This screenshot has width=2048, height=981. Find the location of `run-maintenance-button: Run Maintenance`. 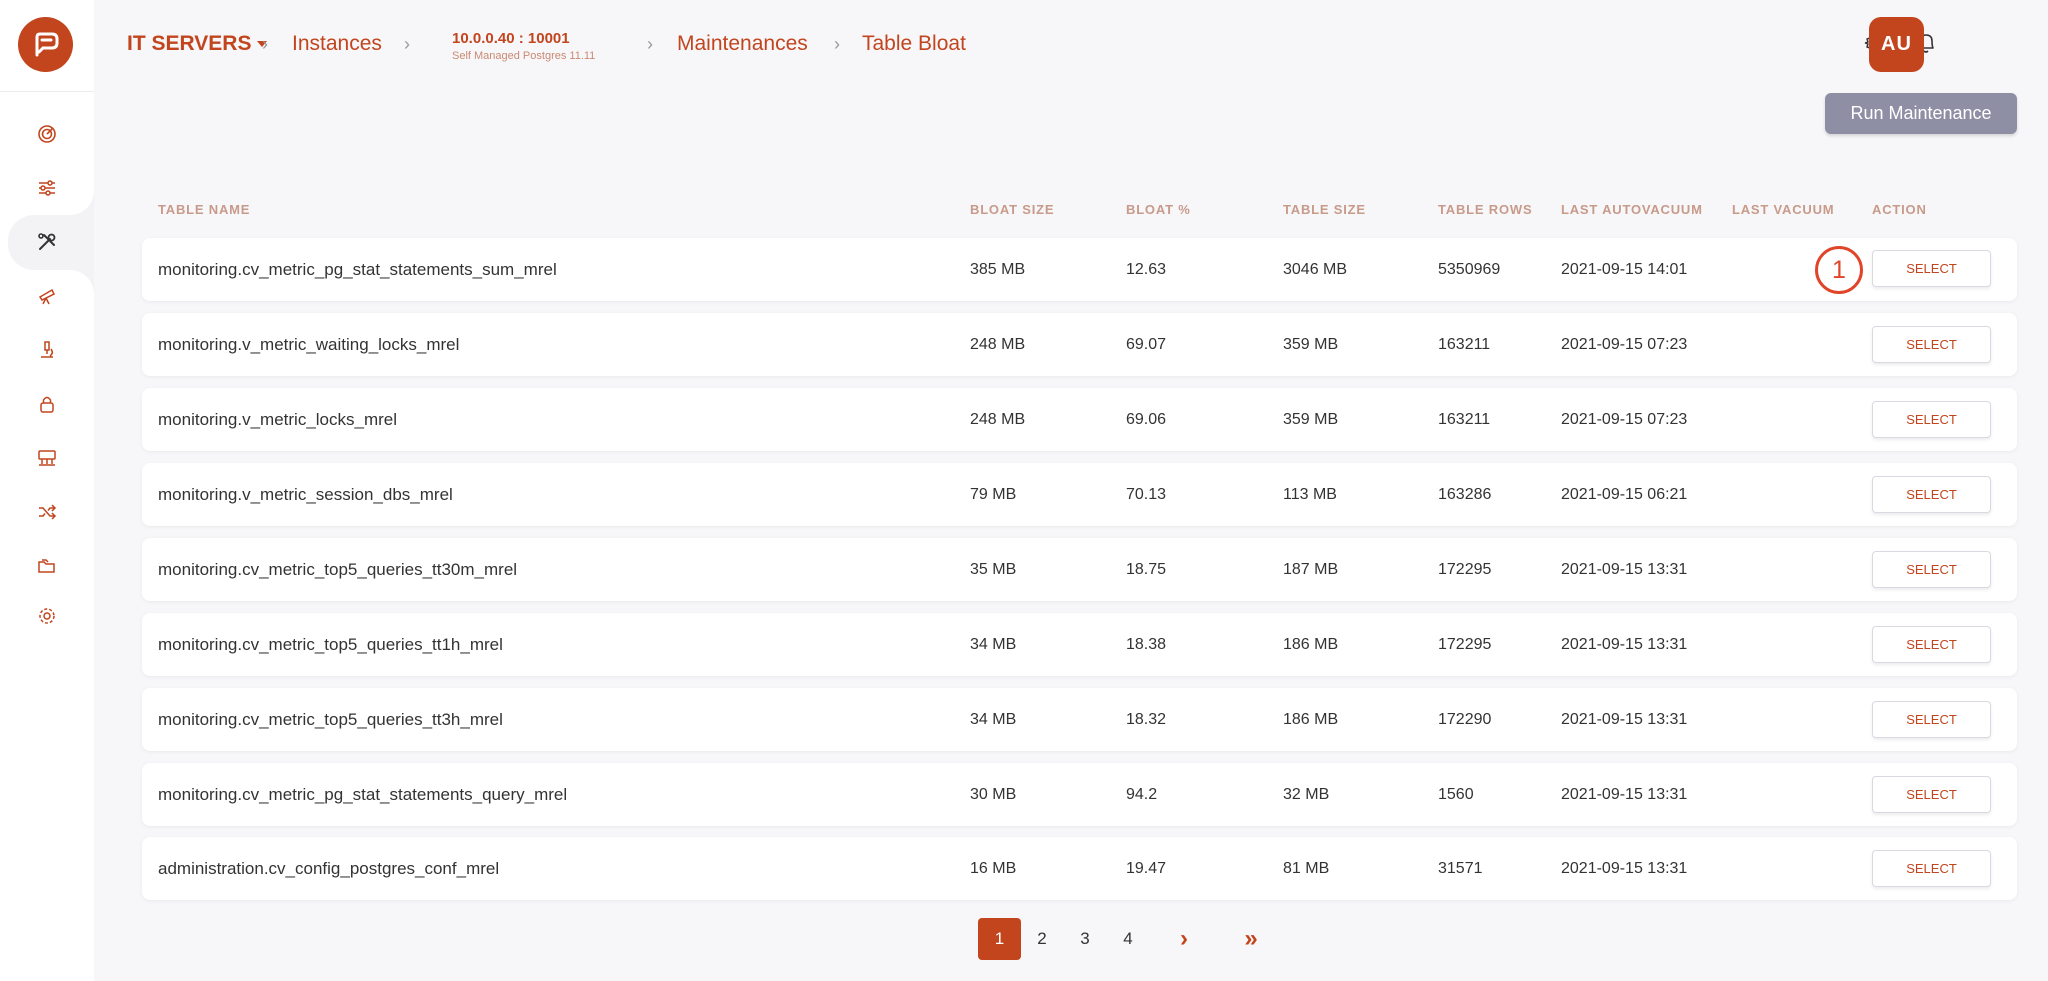

run-maintenance-button: Run Maintenance is located at coordinates (1921, 113).